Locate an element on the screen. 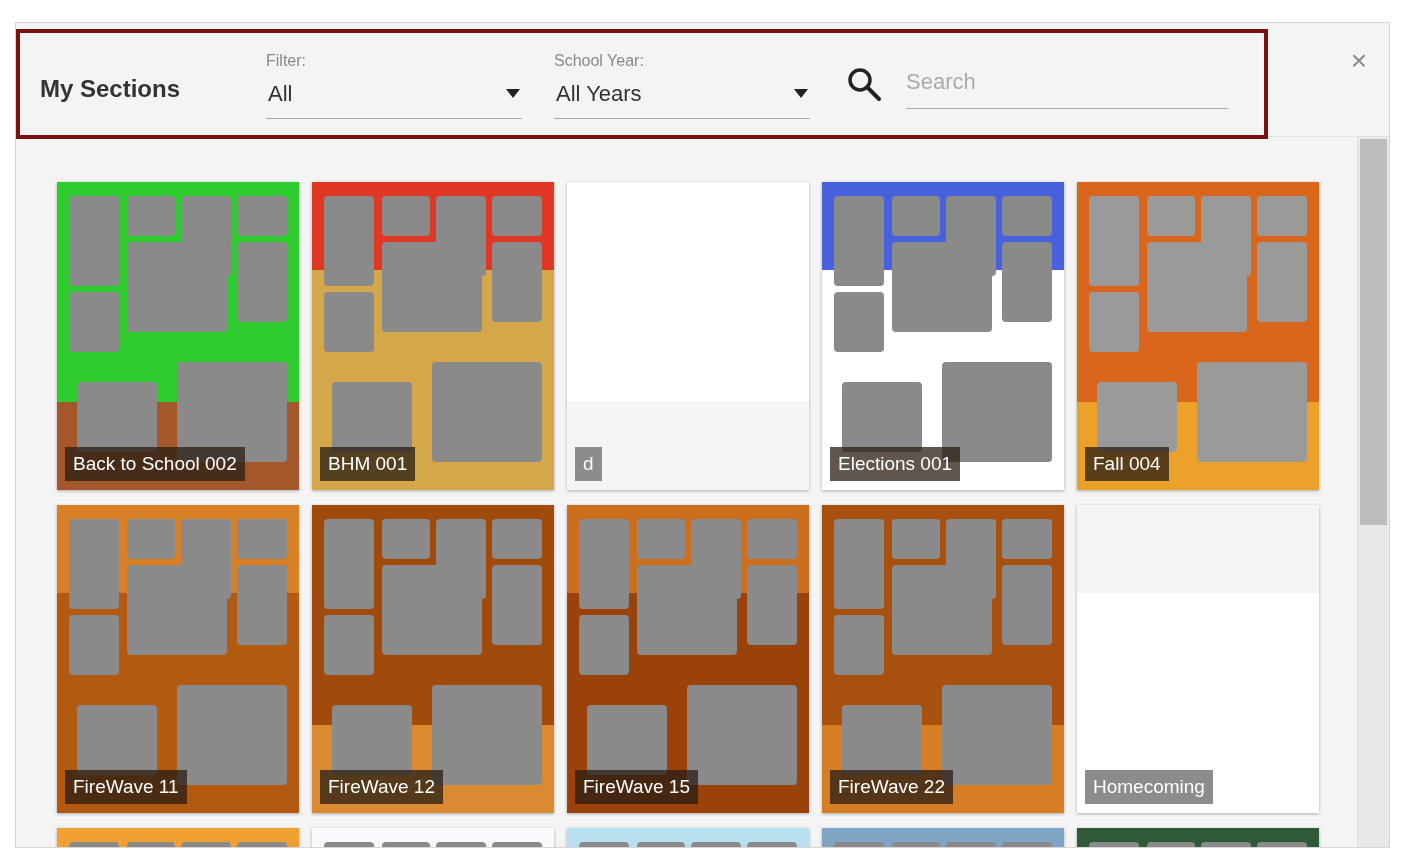 The height and width of the screenshot is (854, 1413). section-caption: BHM 001 is located at coordinates (368, 463).